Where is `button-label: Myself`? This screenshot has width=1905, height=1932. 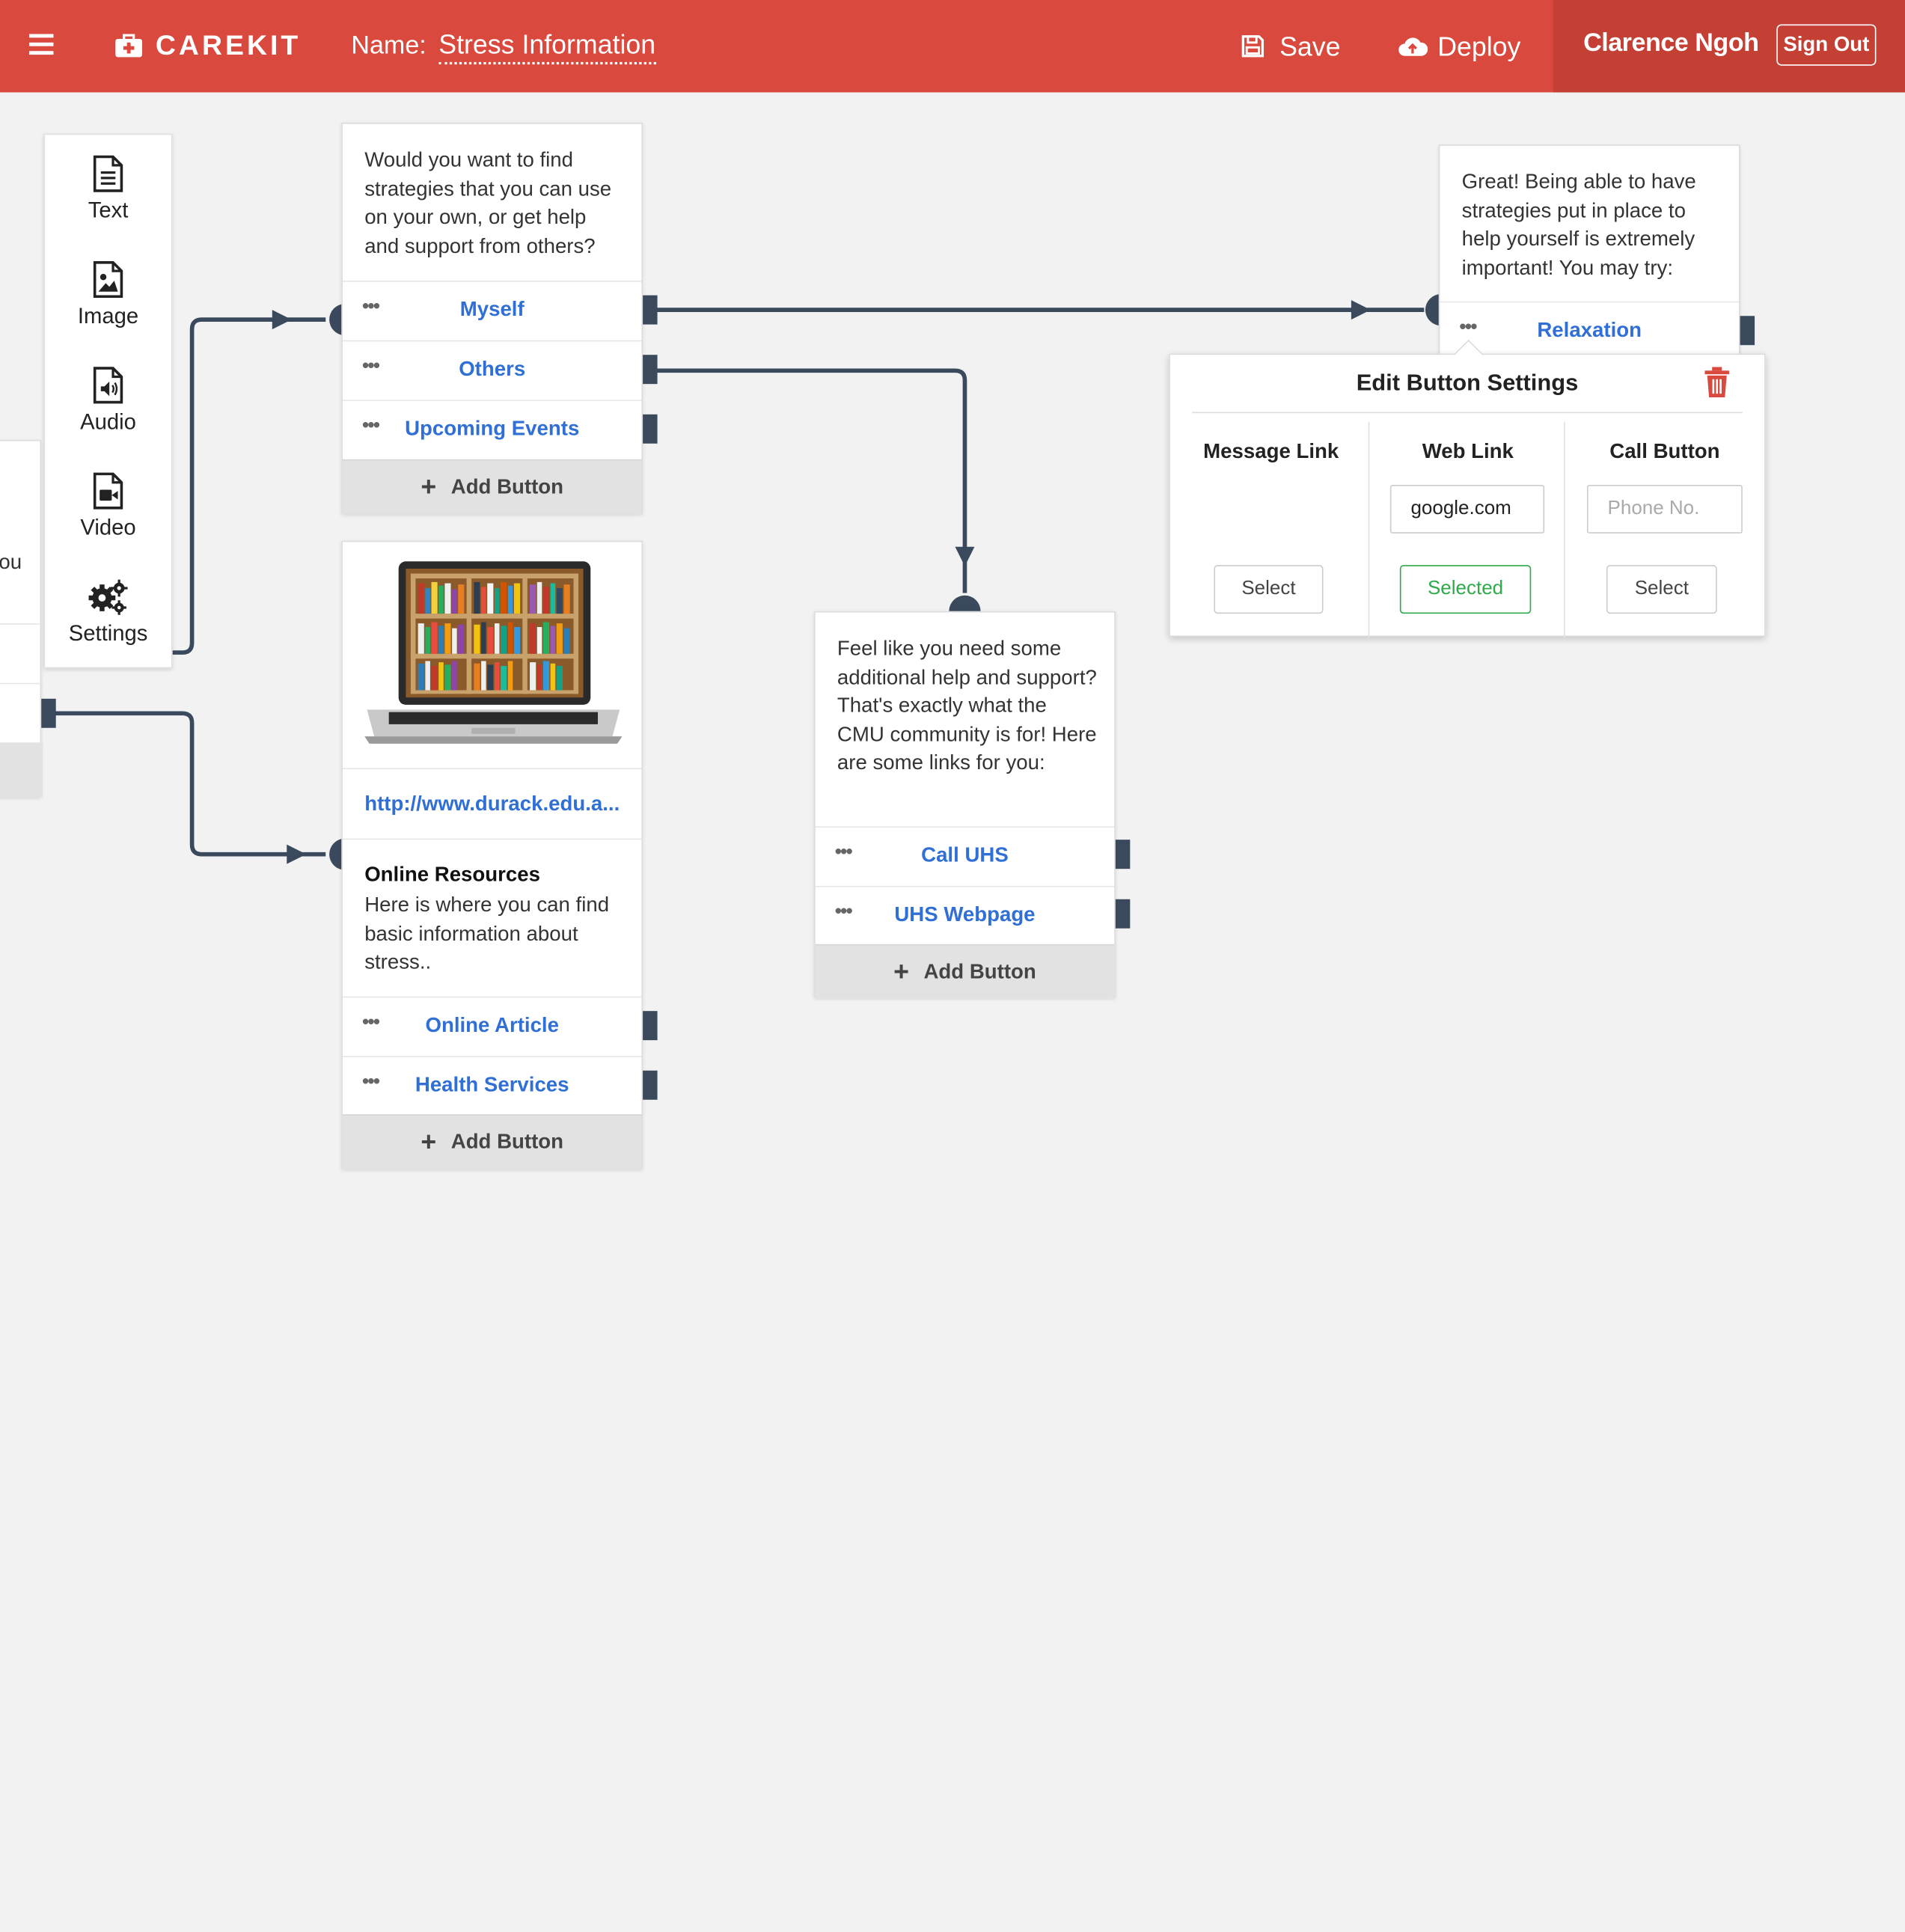 button-label: Myself is located at coordinates (492, 310).